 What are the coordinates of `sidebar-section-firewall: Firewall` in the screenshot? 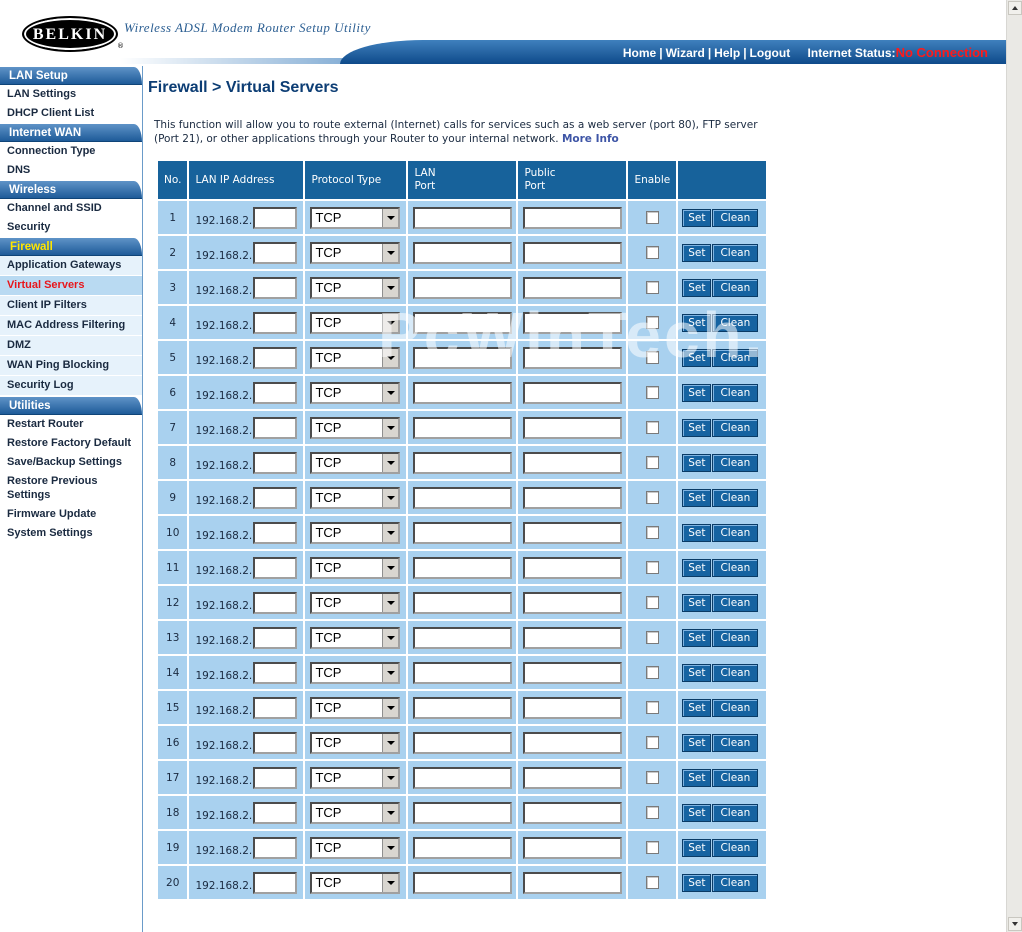 It's located at (71, 247).